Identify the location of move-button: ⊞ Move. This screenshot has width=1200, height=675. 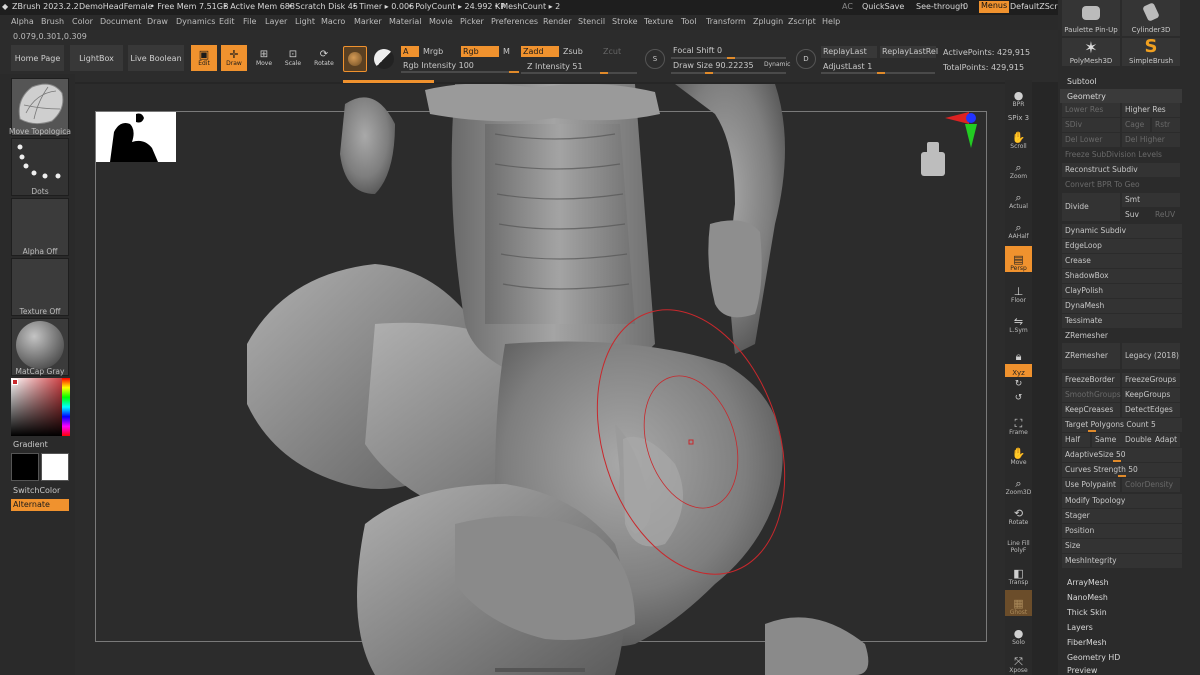
(264, 58).